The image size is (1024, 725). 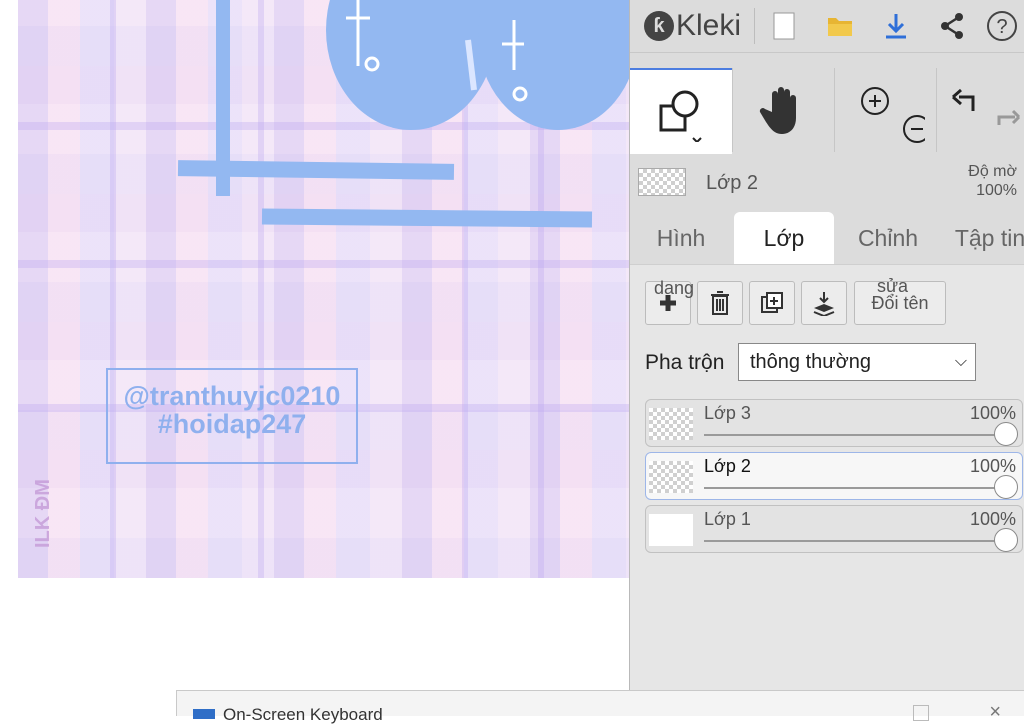 I want to click on add-layer-button: dang, so click(x=670, y=301).